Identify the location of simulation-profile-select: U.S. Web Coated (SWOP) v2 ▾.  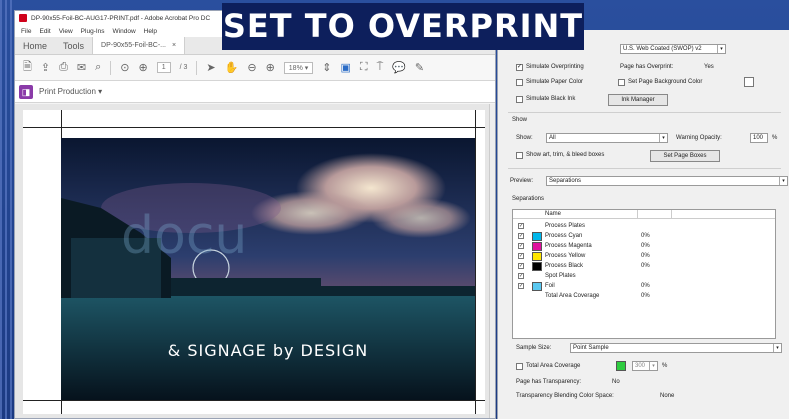
(673, 49).